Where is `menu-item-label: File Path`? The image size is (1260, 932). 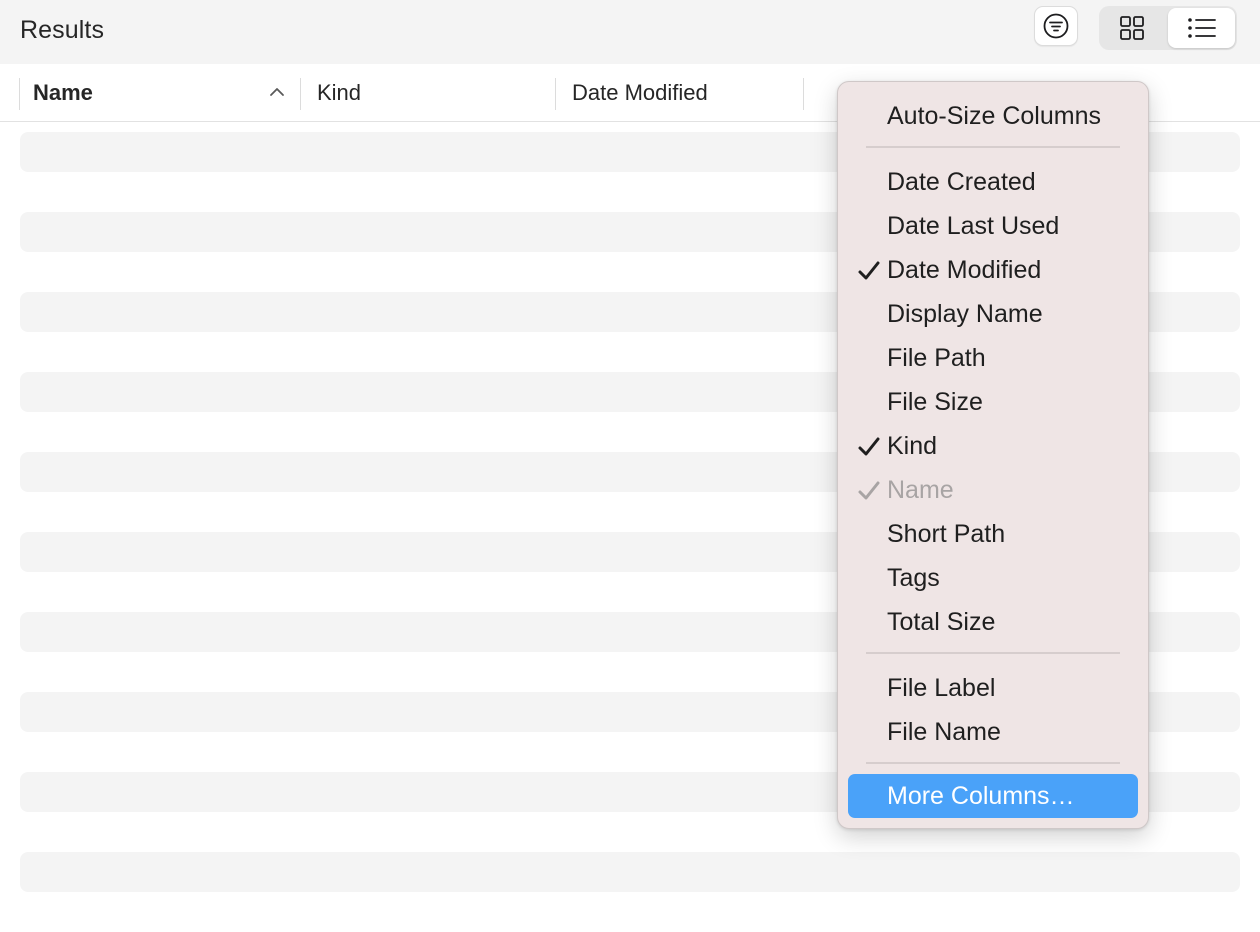 menu-item-label: File Path is located at coordinates (936, 357).